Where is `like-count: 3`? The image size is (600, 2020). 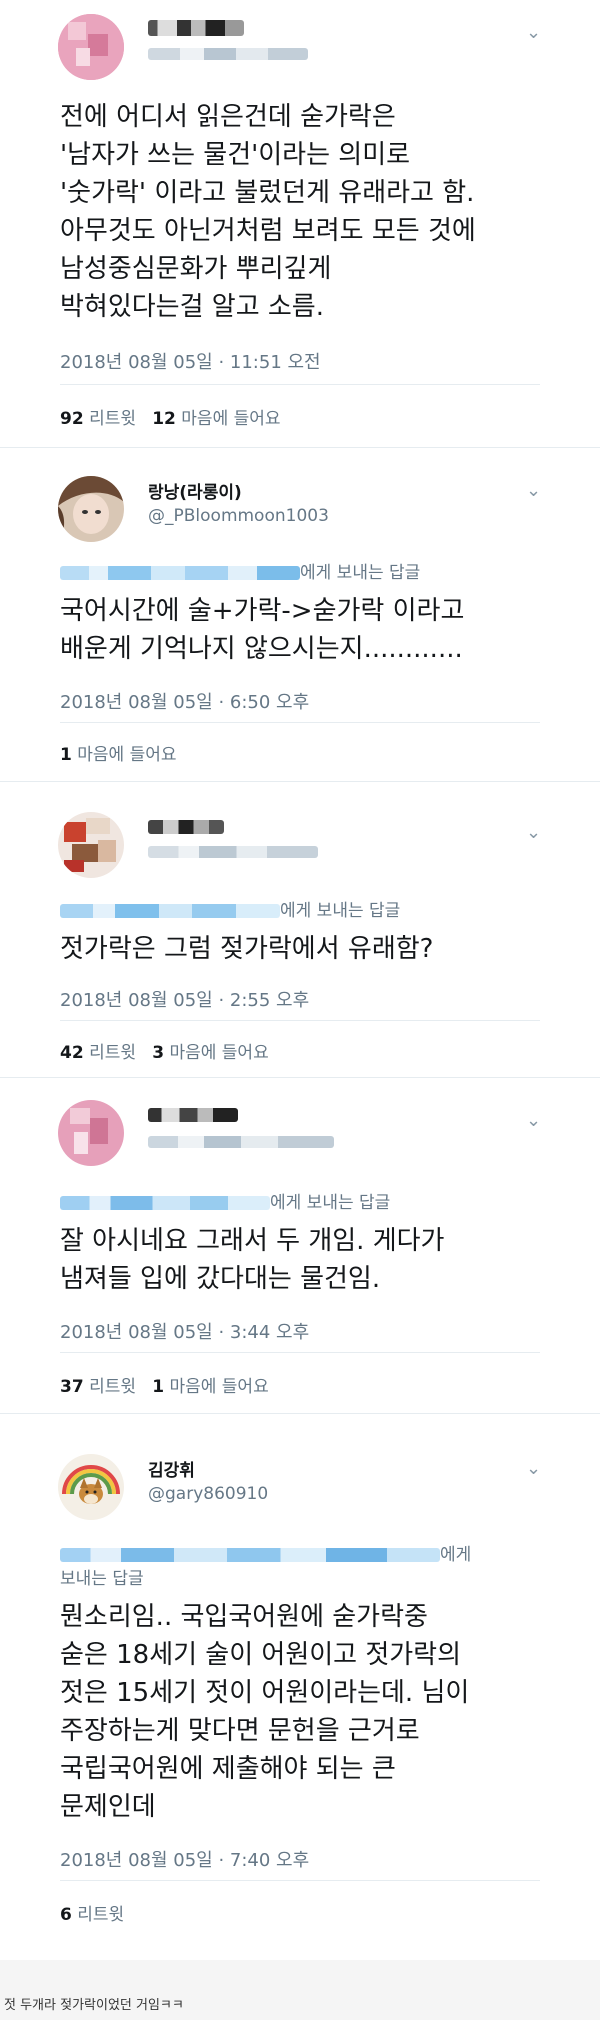
like-count: 3 is located at coordinates (158, 1053).